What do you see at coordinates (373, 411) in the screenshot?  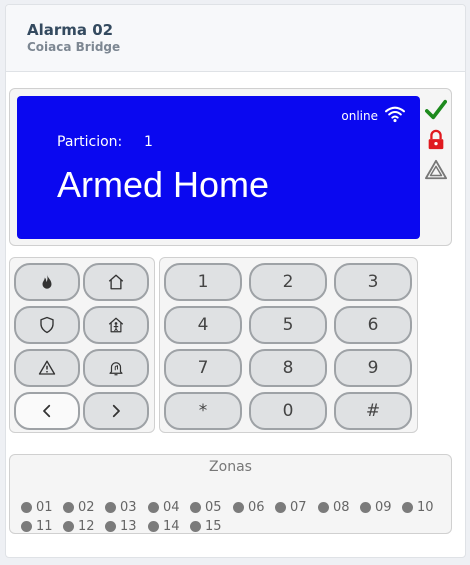 I see `key-hash: #` at bounding box center [373, 411].